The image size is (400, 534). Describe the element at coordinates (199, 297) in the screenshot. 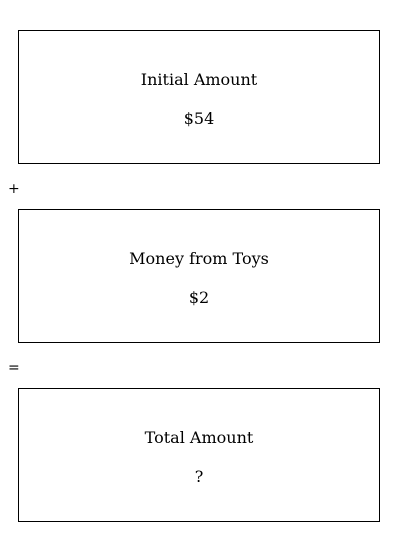

I see `money-from-toys-value: $2` at that location.